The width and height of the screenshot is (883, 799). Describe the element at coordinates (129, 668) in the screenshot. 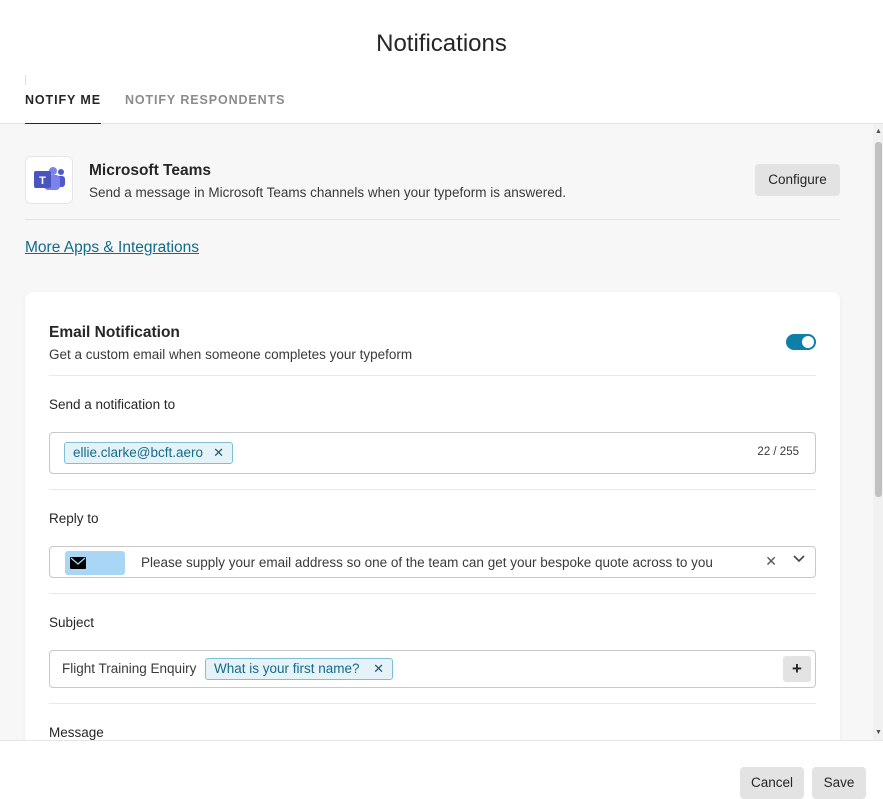

I see `subject-text: Flight Training Enquiry` at that location.